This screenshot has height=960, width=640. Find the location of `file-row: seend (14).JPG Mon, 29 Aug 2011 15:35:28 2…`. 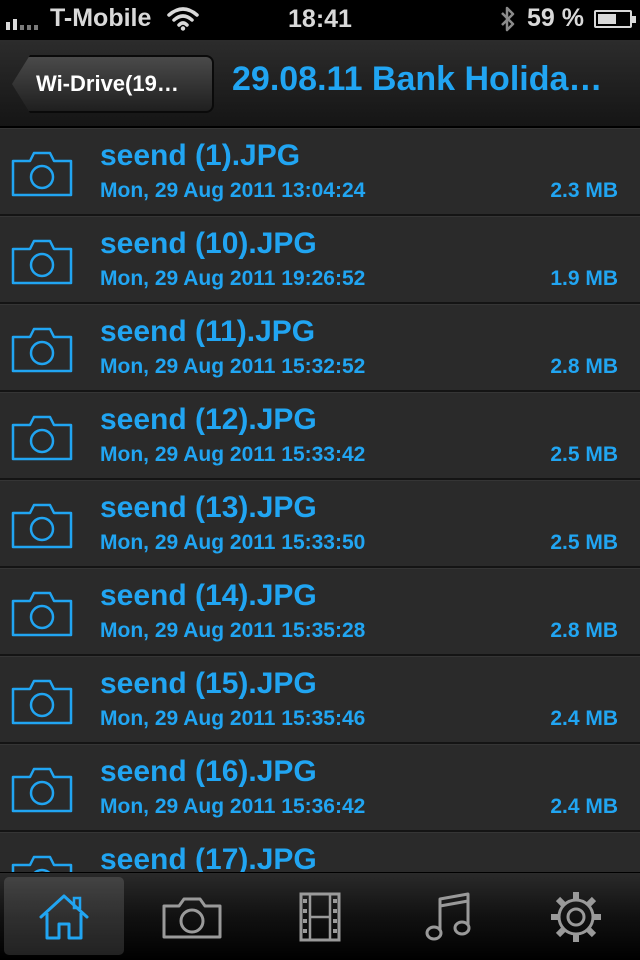

file-row: seend (14).JPG Mon, 29 Aug 2011 15:35:28 2… is located at coordinates (320, 612).